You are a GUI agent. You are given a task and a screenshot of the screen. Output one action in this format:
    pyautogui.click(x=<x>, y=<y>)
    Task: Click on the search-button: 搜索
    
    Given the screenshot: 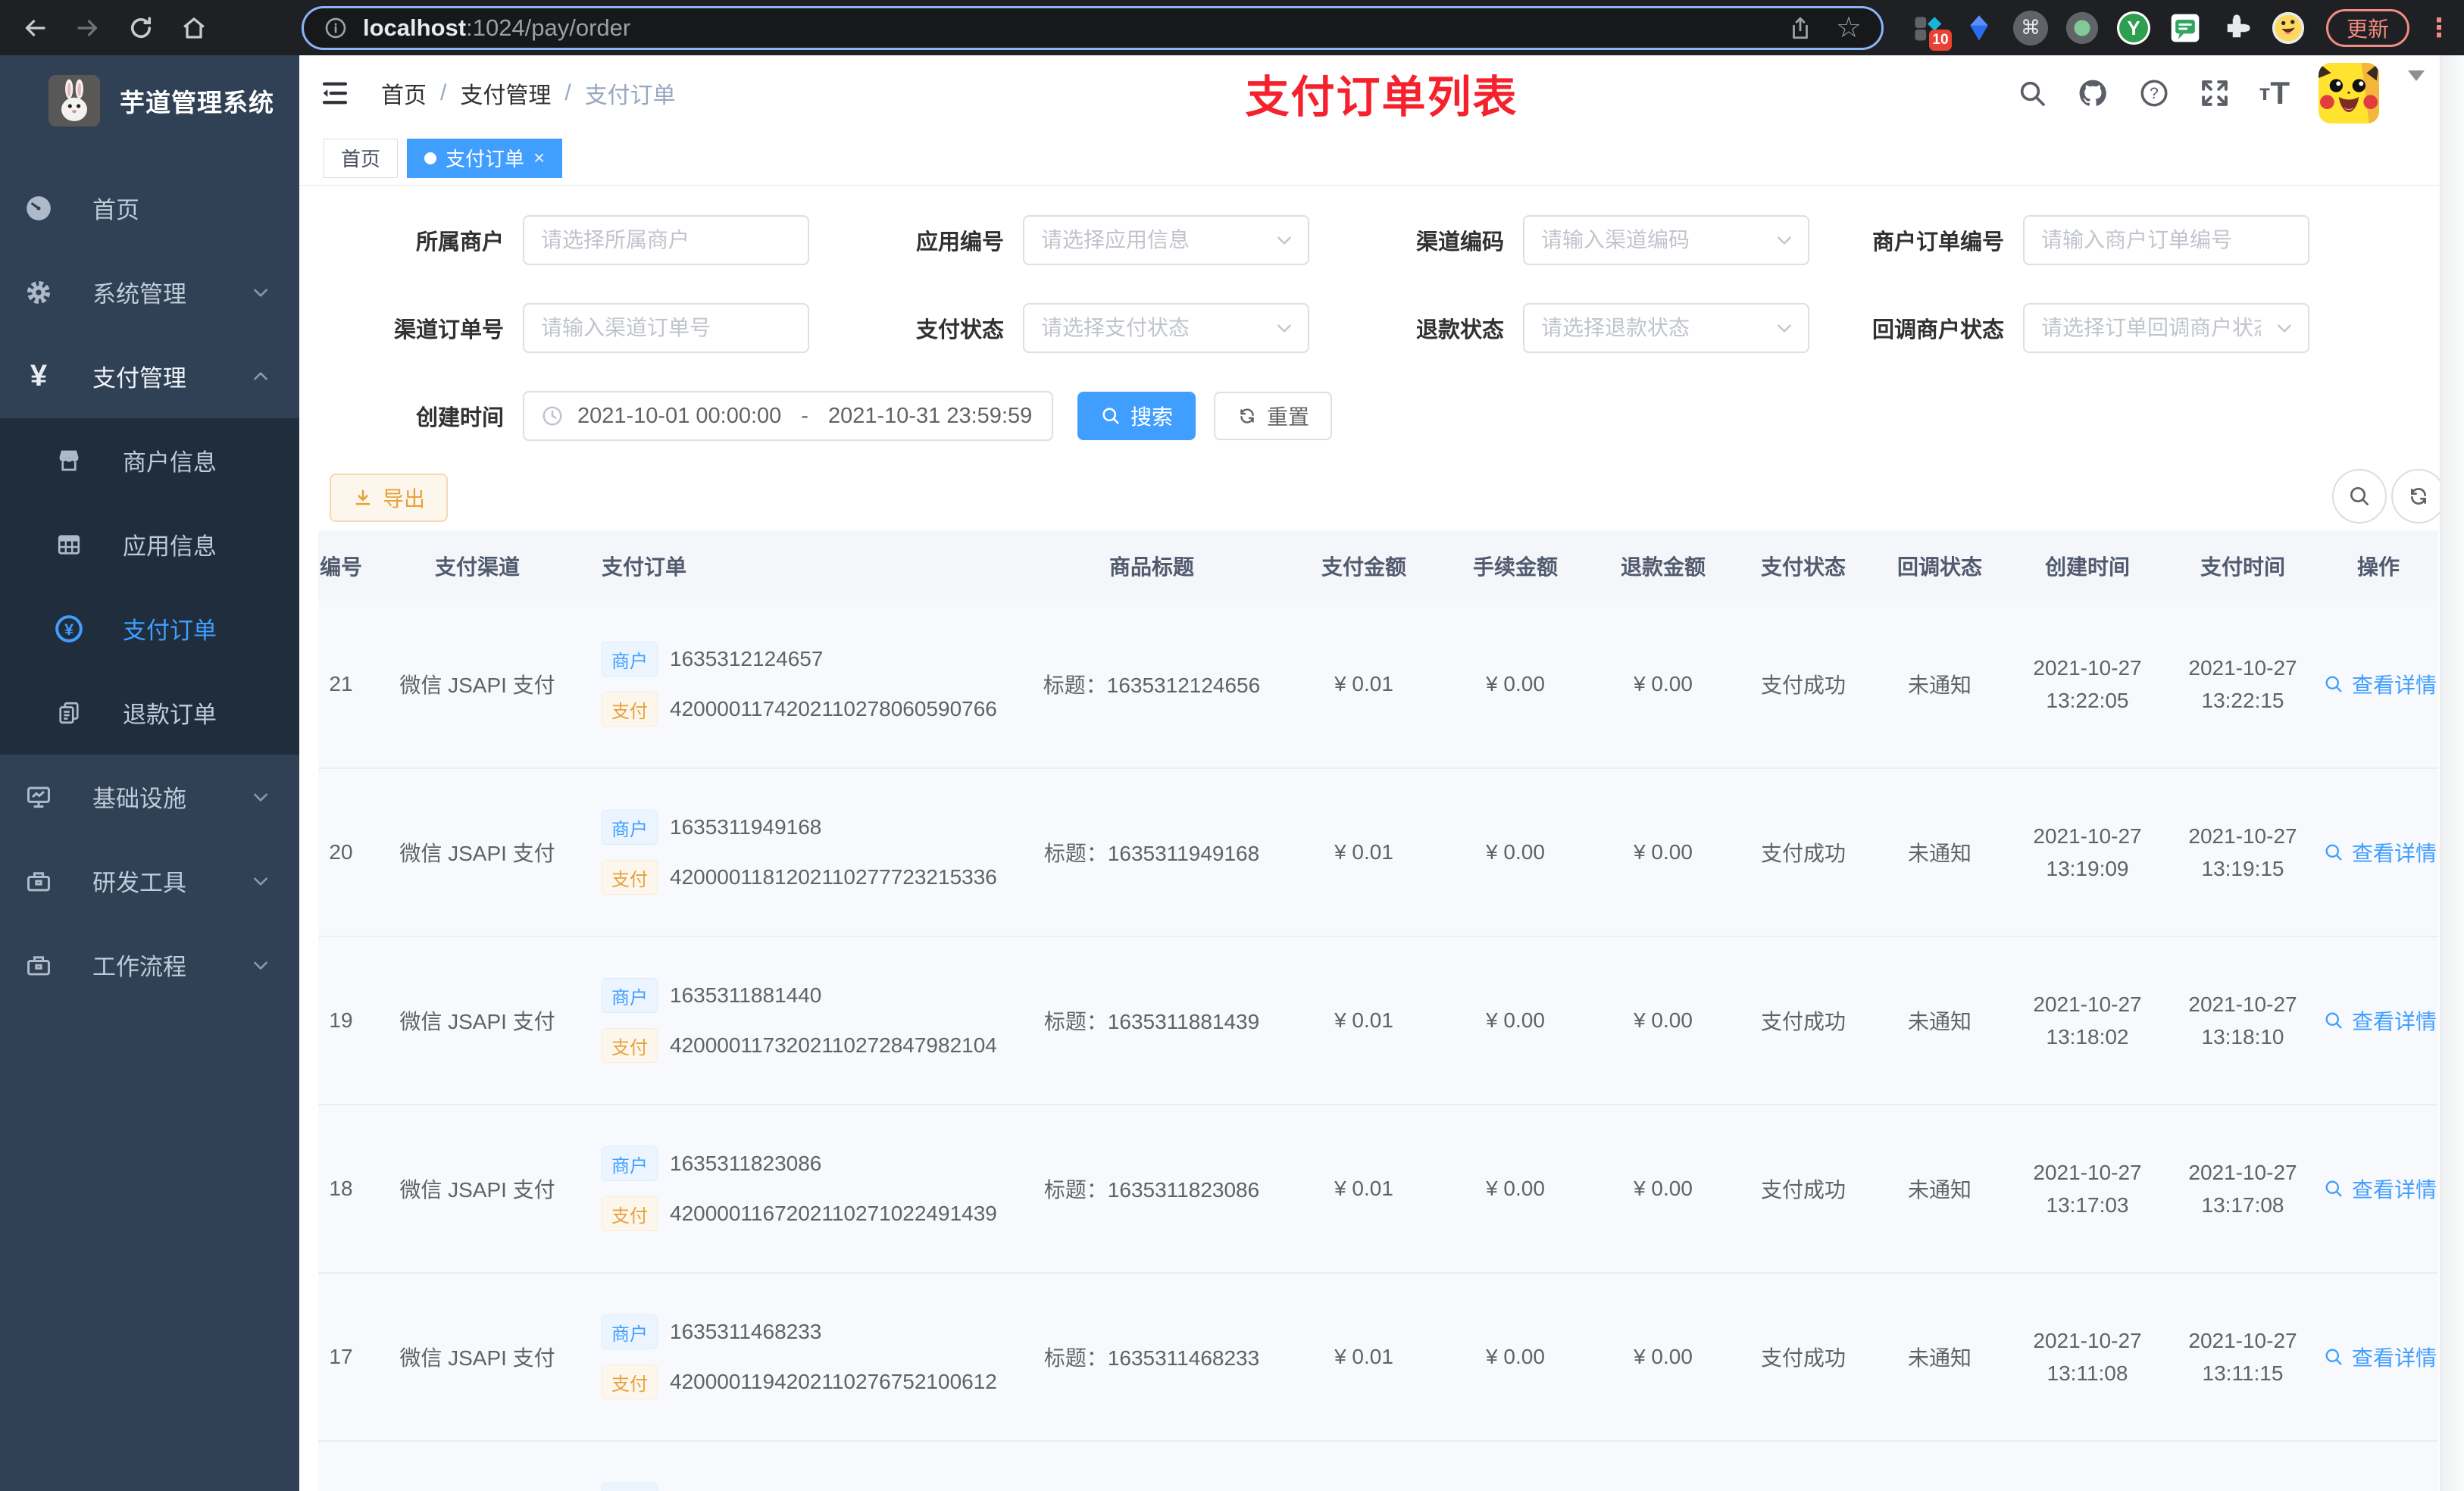 What is the action you would take?
    pyautogui.click(x=1136, y=416)
    